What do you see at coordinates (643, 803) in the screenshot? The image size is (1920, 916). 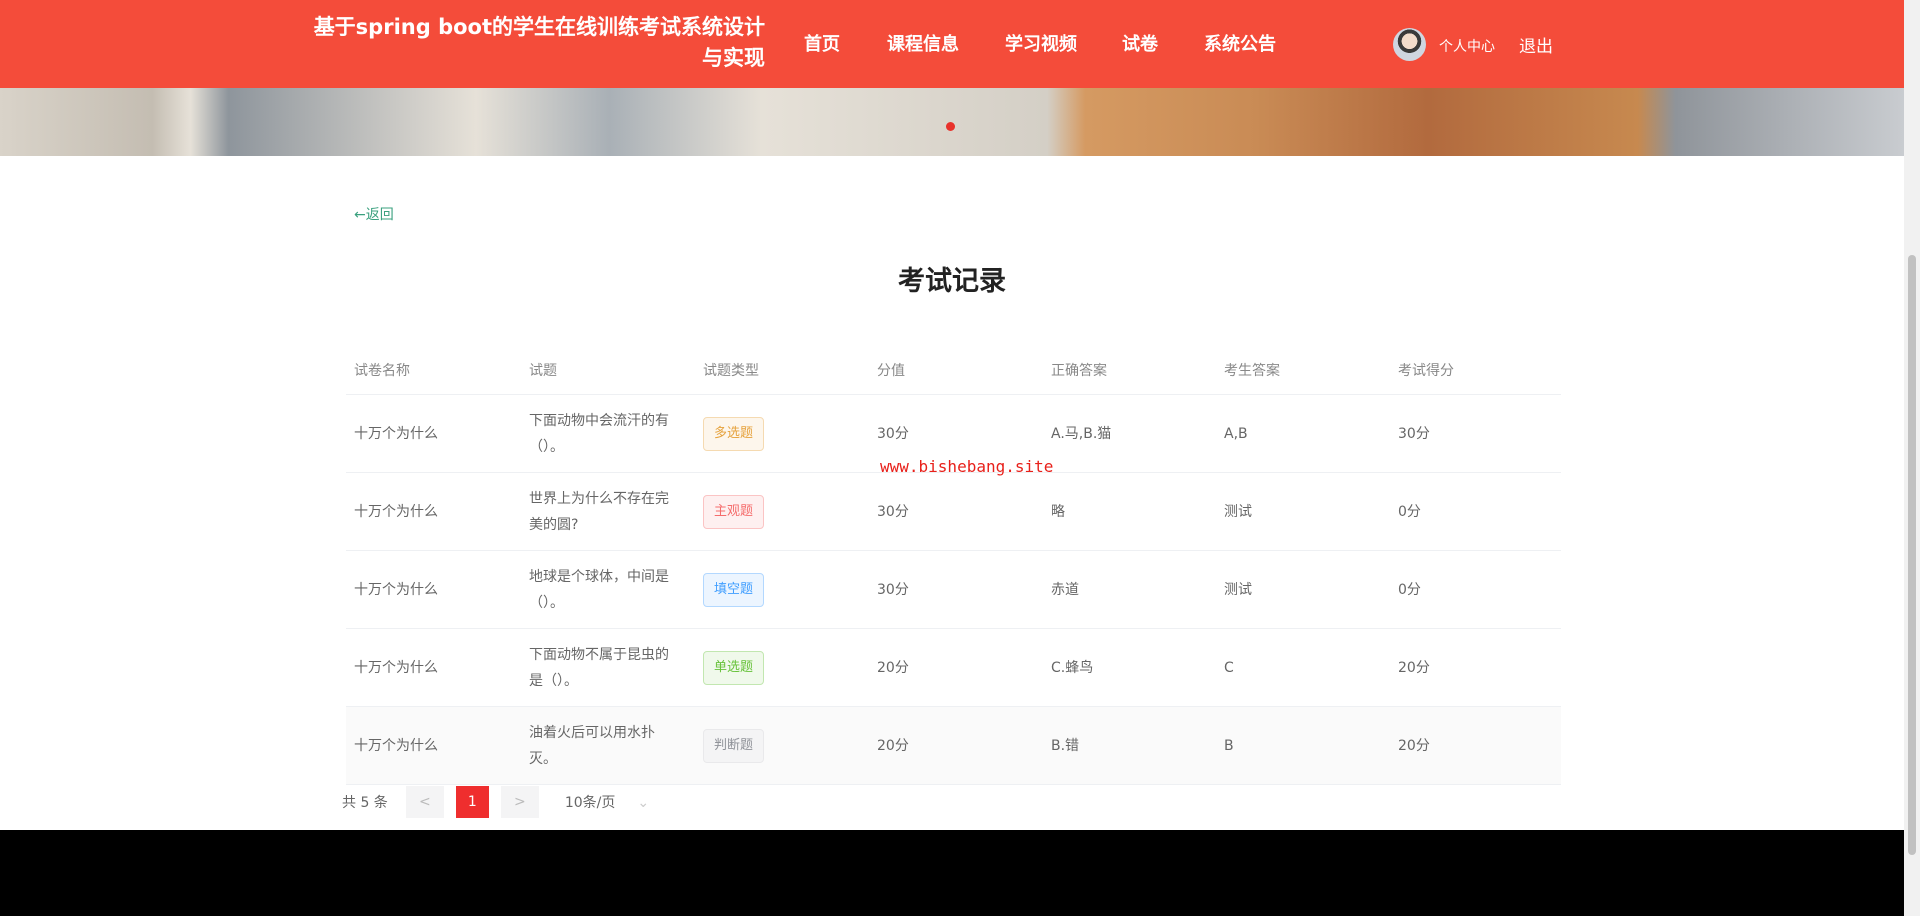 I see `chevron-down-icon: ⌄` at bounding box center [643, 803].